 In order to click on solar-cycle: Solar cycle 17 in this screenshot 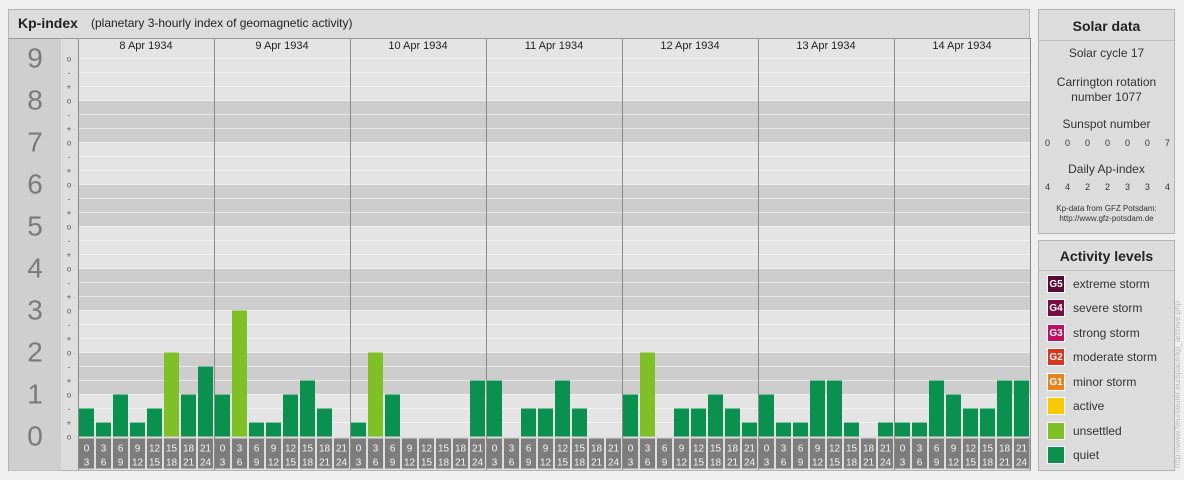, I will do `click(1106, 53)`.